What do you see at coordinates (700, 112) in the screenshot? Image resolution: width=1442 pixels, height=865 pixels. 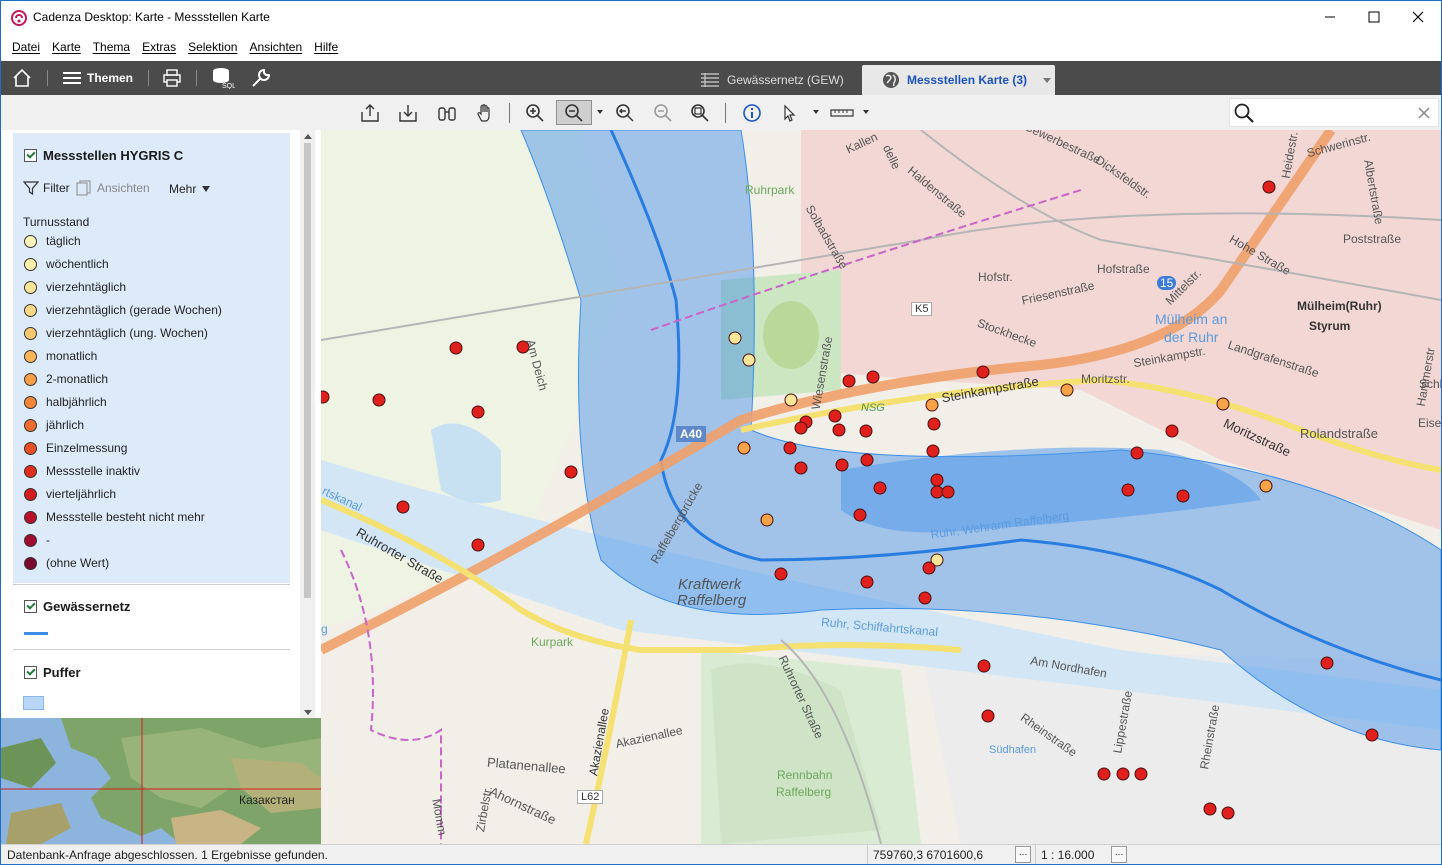 I see `zoom-full-button` at bounding box center [700, 112].